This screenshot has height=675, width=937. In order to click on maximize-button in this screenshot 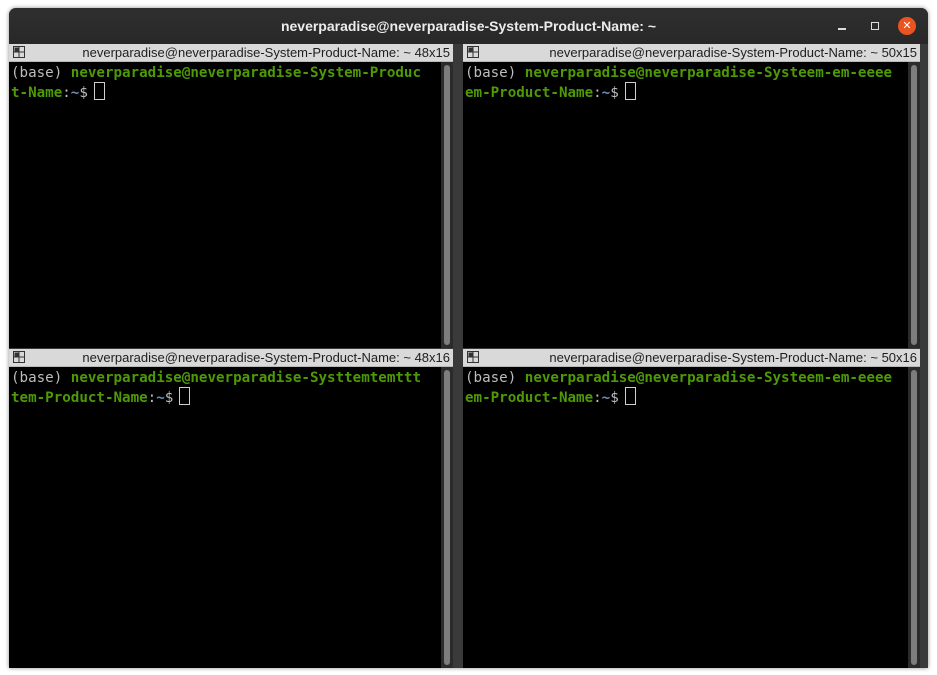, I will do `click(875, 26)`.